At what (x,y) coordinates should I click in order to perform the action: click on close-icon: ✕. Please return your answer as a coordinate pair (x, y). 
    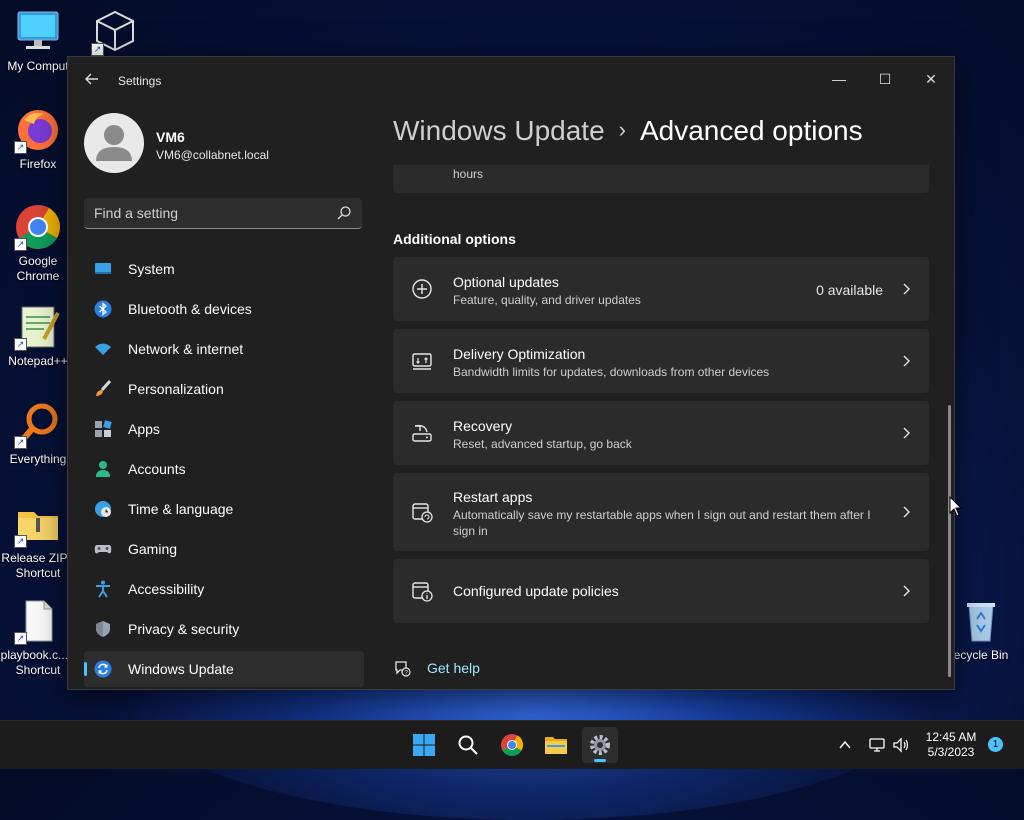
    Looking at the image, I should click on (931, 79).